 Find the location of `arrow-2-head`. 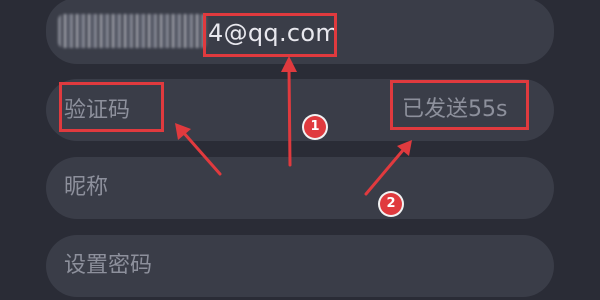

arrow-2-head is located at coordinates (404, 148).